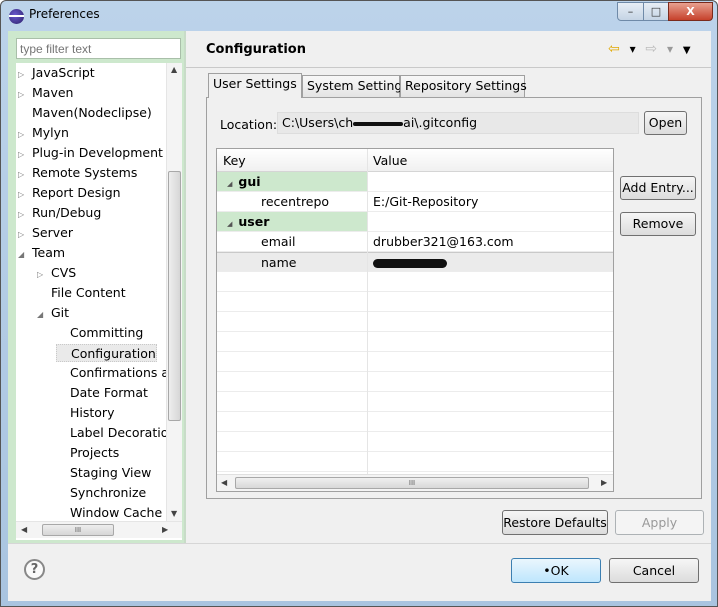  What do you see at coordinates (101, 493) in the screenshot?
I see `tree-item: Synchronize` at bounding box center [101, 493].